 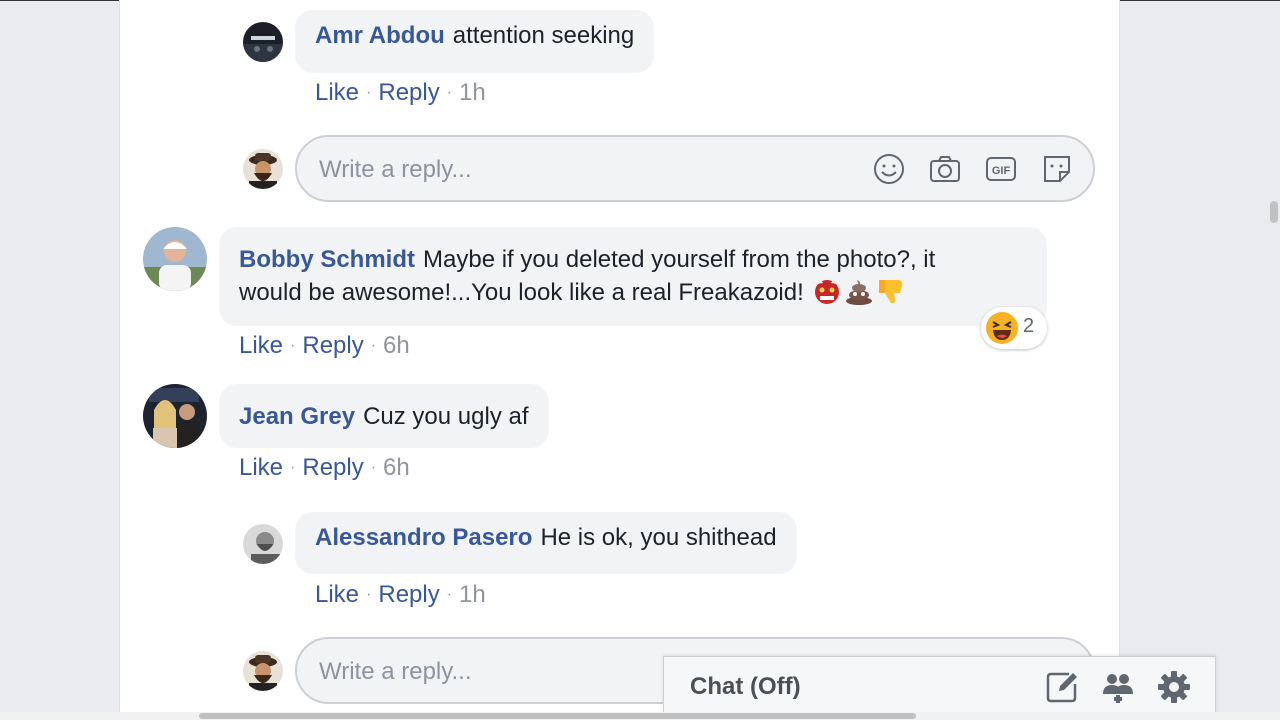 I want to click on gif-icon: GIF, so click(x=1001, y=169).